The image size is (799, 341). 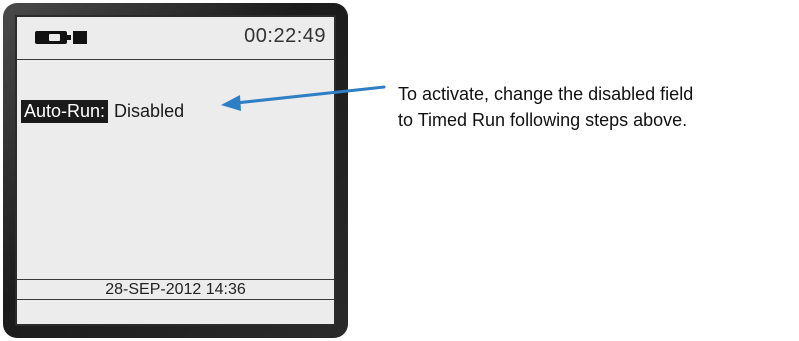 What do you see at coordinates (285, 36) in the screenshot?
I see `status-clock: 00:22:49` at bounding box center [285, 36].